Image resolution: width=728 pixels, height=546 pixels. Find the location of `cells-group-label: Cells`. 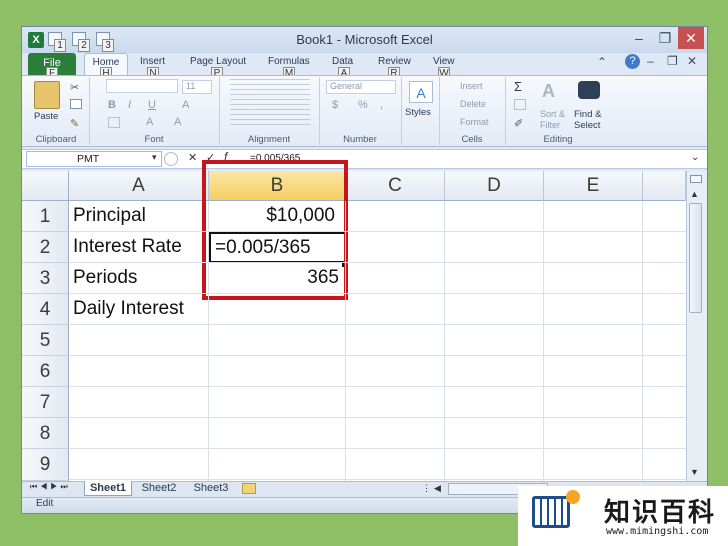

cells-group-label: Cells is located at coordinates (472, 139).